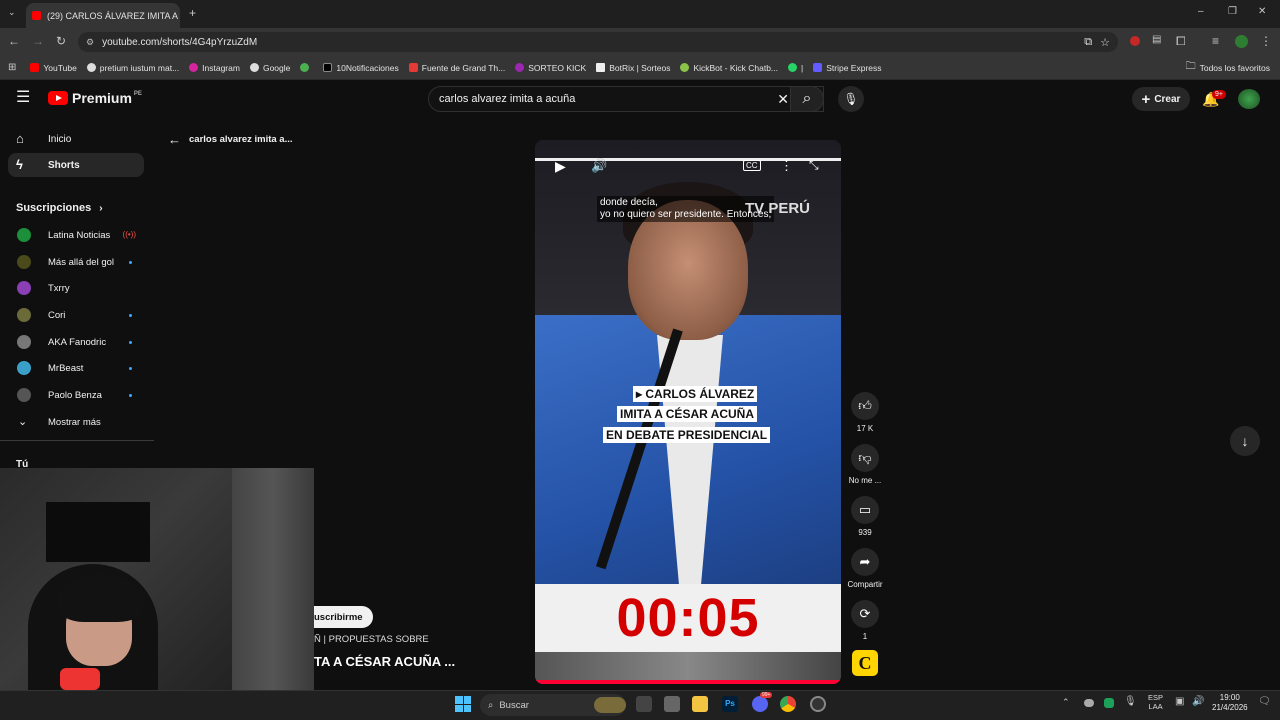 The height and width of the screenshot is (720, 1280). I want to click on bookmark-whatsapp: |, so click(795, 68).